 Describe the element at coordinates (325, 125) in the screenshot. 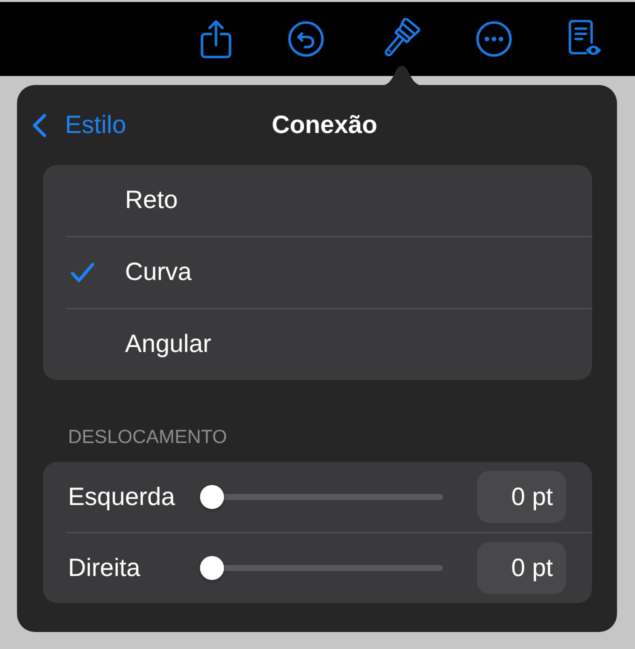

I see `popover-title: Conexão` at that location.